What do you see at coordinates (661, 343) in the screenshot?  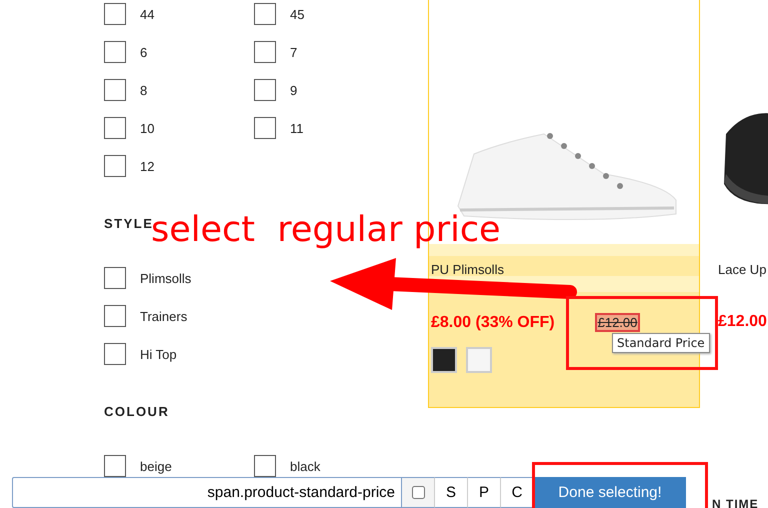 I see `tooltip: Standard Price` at bounding box center [661, 343].